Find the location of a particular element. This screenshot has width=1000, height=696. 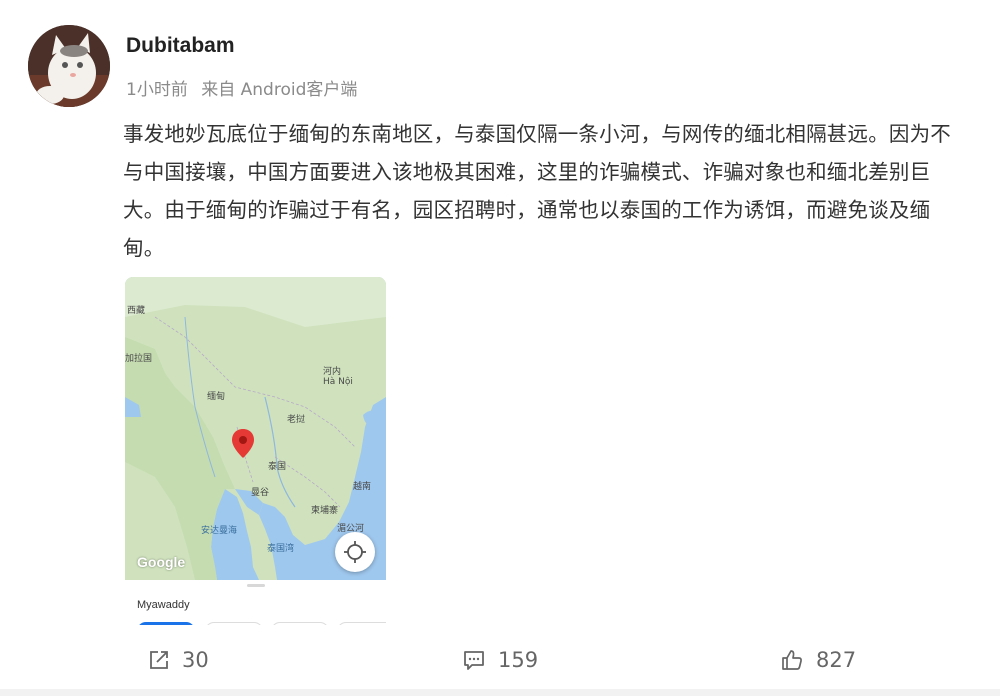

post-actions: 30 159 827 is located at coordinates (500, 660).